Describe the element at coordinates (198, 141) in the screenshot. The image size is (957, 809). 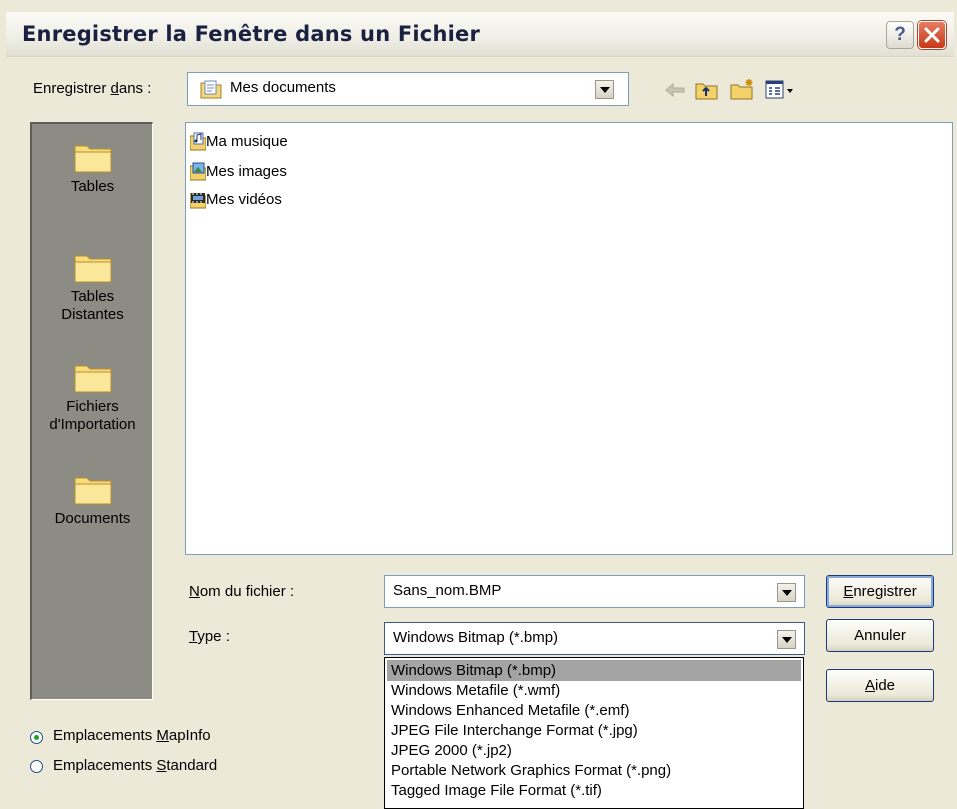
I see `music-folder-icon` at that location.